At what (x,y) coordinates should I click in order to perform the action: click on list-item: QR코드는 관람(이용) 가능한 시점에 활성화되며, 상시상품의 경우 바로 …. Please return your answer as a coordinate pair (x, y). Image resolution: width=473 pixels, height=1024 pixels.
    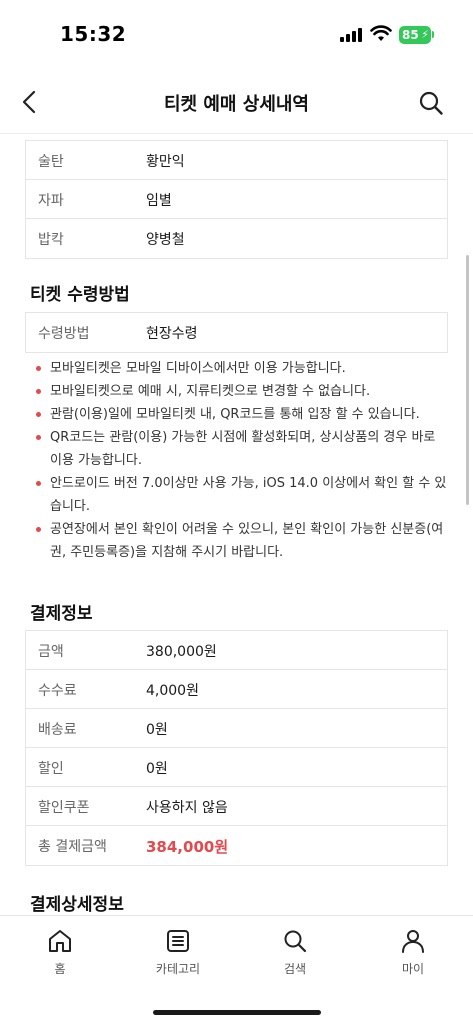
    Looking at the image, I should click on (240, 449).